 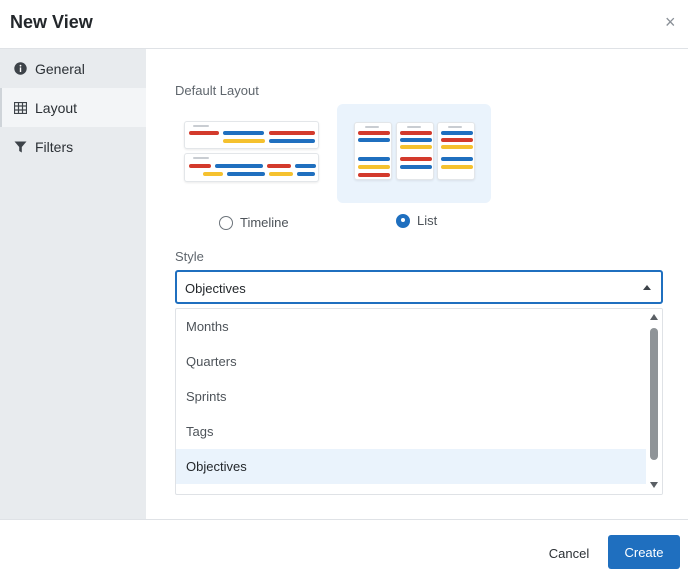 What do you see at coordinates (20, 69) in the screenshot?
I see `info-icon` at bounding box center [20, 69].